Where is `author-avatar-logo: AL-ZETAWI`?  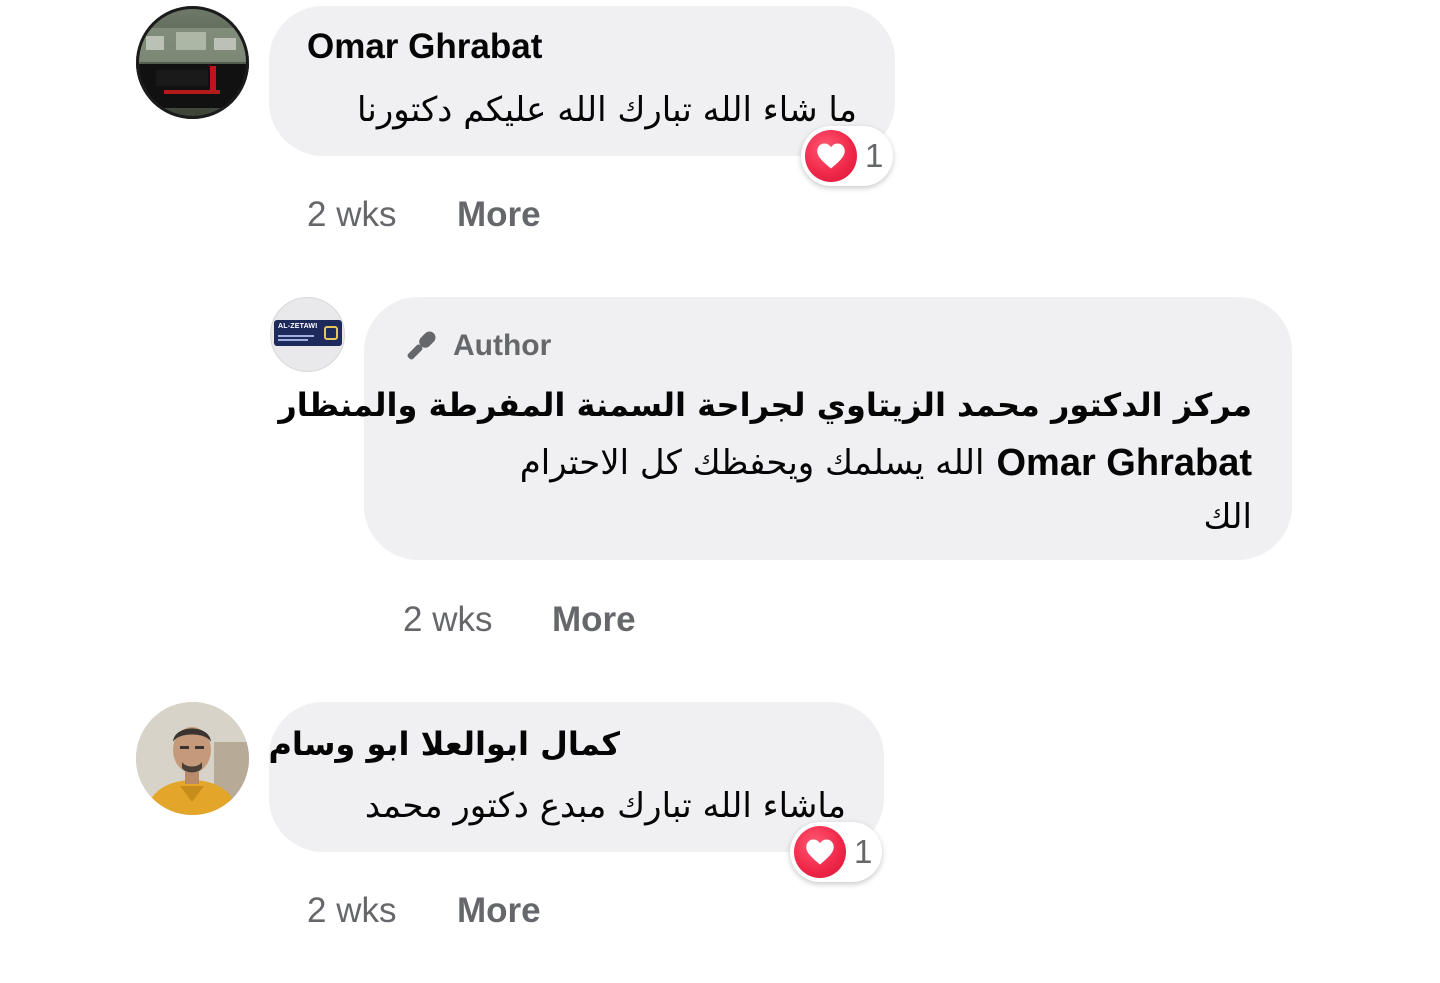
author-avatar-logo: AL-ZETAWI is located at coordinates (308, 333).